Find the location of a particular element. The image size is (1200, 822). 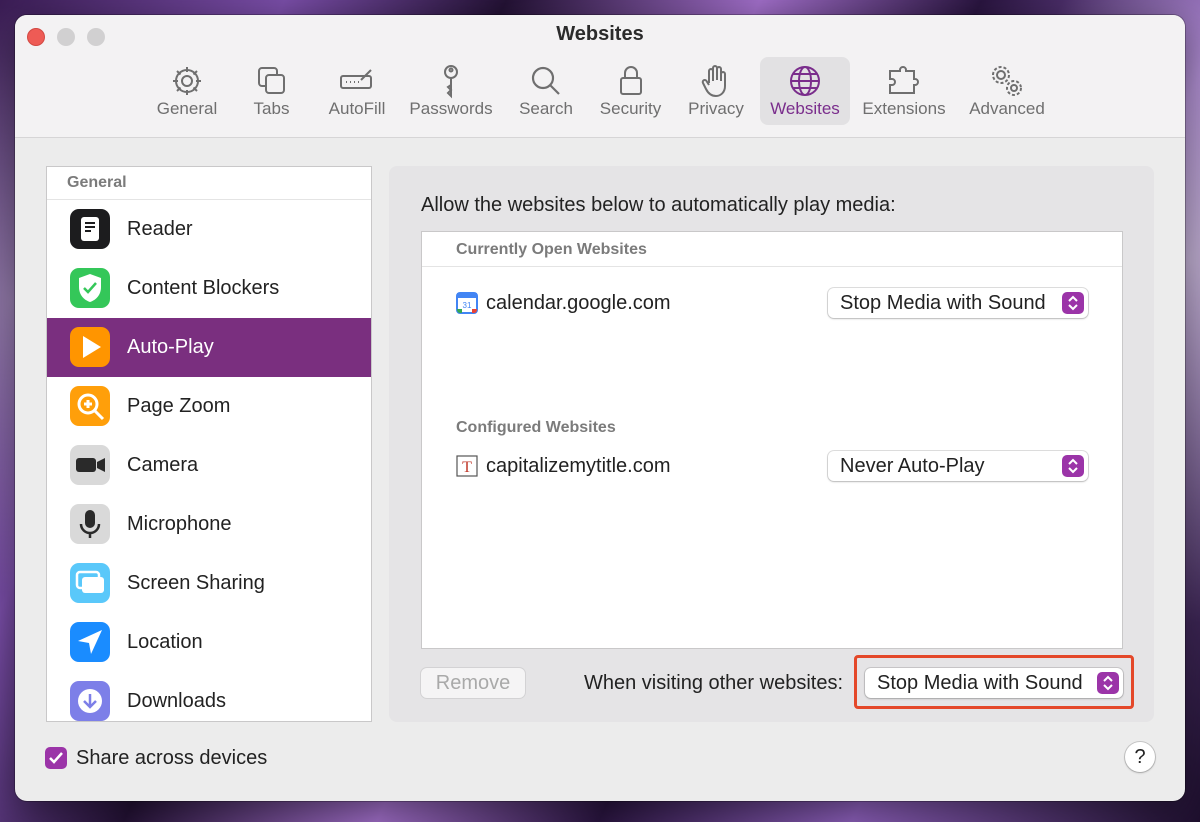

shield-check-icon is located at coordinates (90, 288).